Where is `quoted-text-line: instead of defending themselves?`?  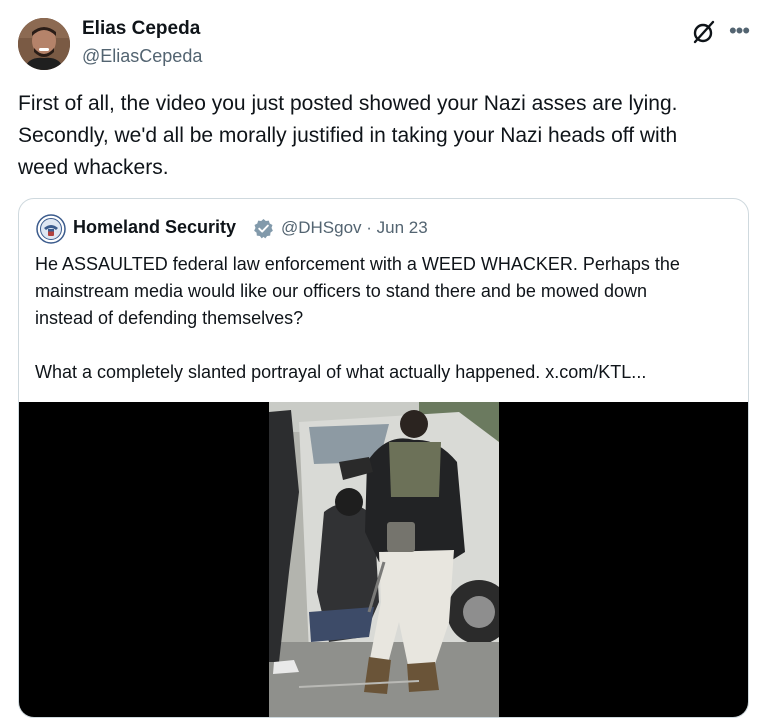 quoted-text-line: instead of defending themselves? is located at coordinates (169, 318).